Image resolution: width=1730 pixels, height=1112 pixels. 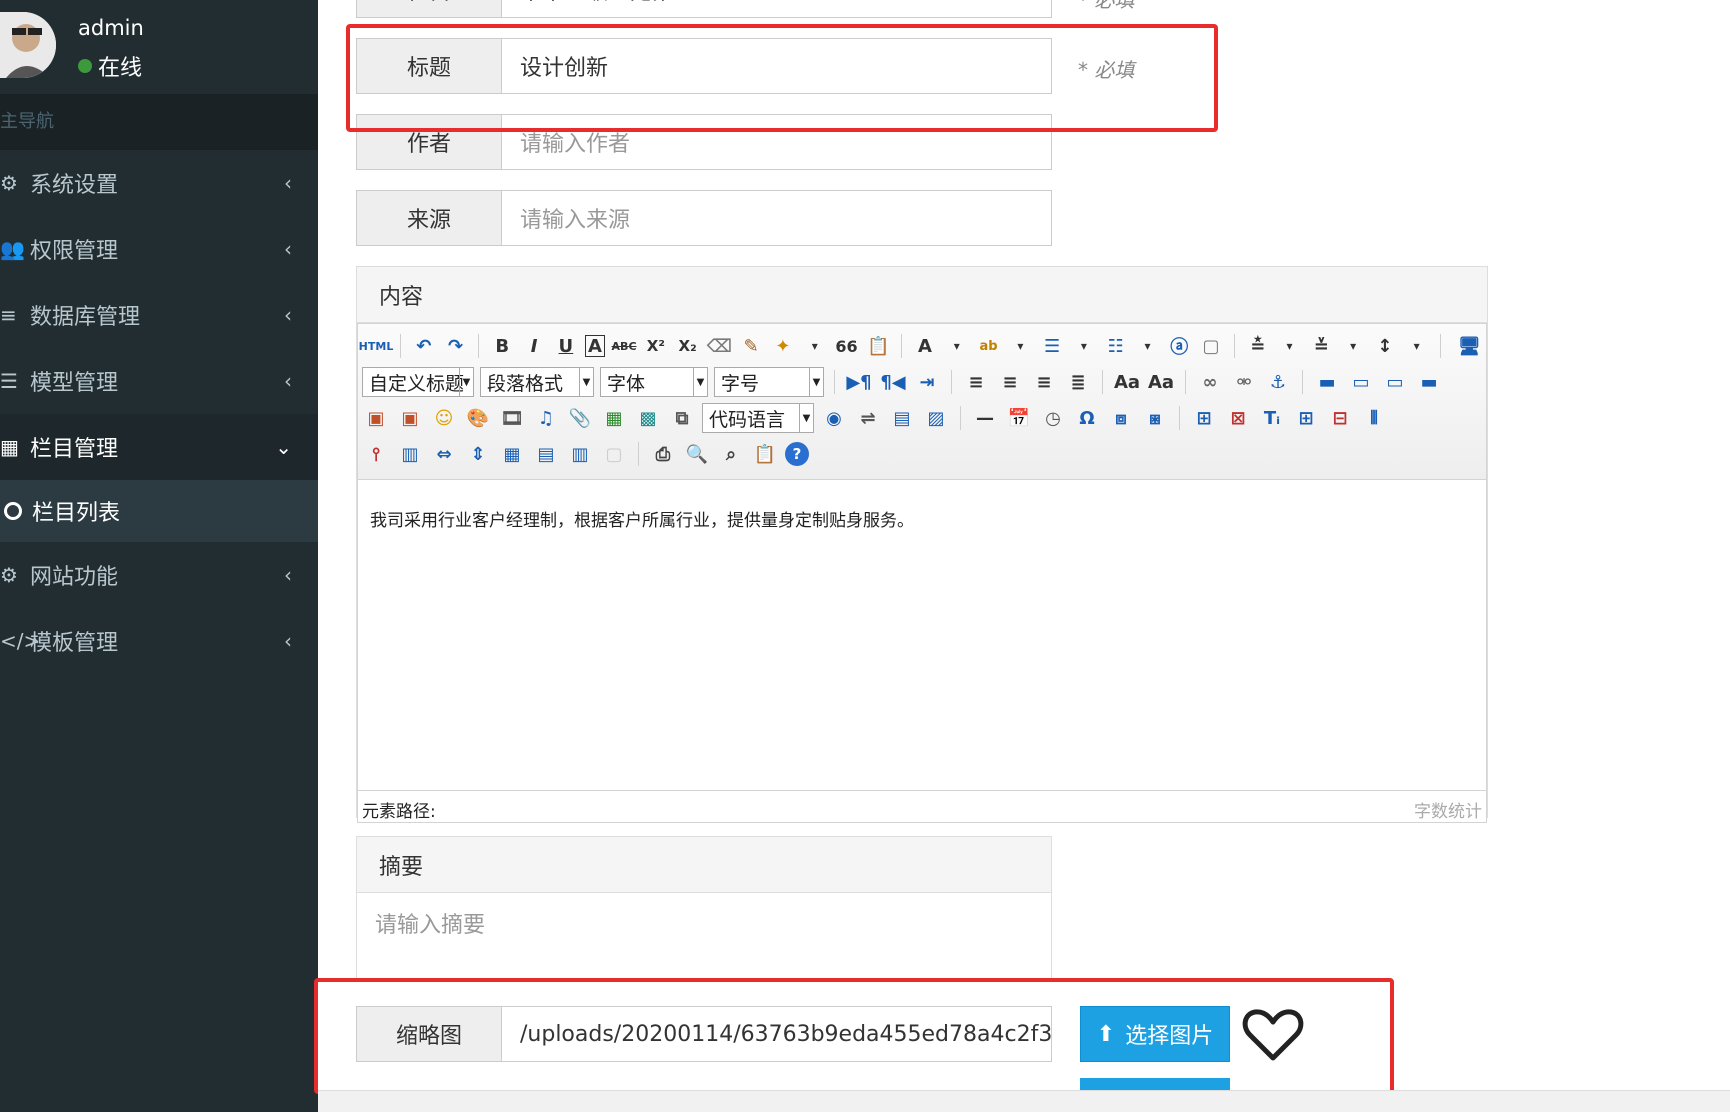 What do you see at coordinates (410, 418) in the screenshot?
I see `insert-image-icon: ▣` at bounding box center [410, 418].